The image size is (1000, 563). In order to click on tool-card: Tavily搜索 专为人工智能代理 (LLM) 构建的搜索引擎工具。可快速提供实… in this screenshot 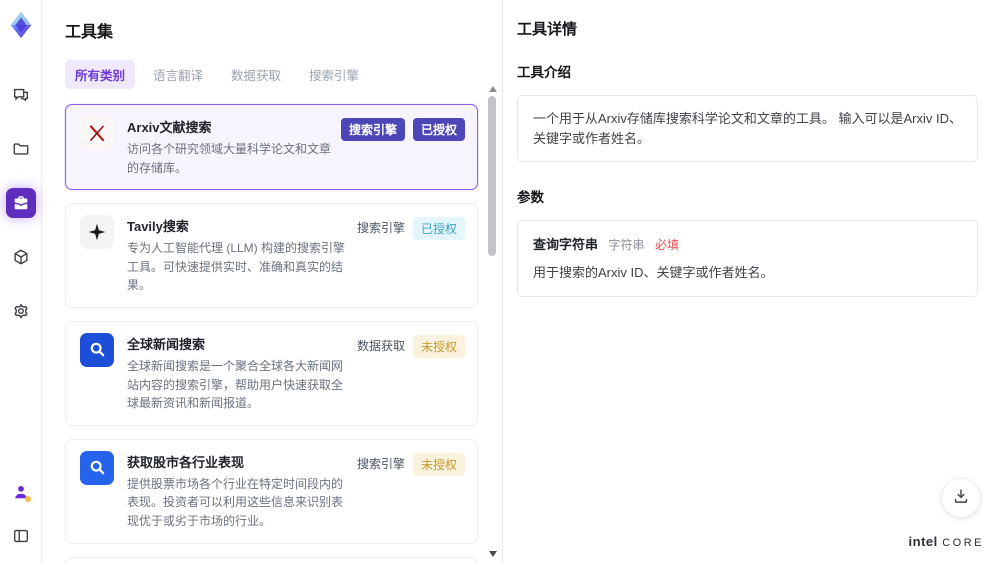, I will do `click(271, 255)`.